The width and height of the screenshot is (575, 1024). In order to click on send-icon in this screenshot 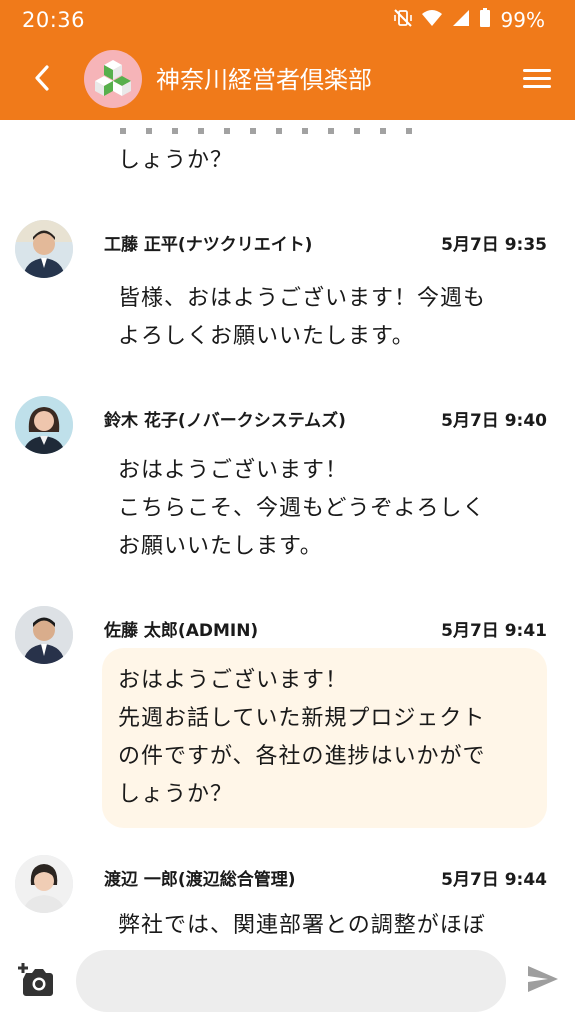, I will do `click(543, 981)`.